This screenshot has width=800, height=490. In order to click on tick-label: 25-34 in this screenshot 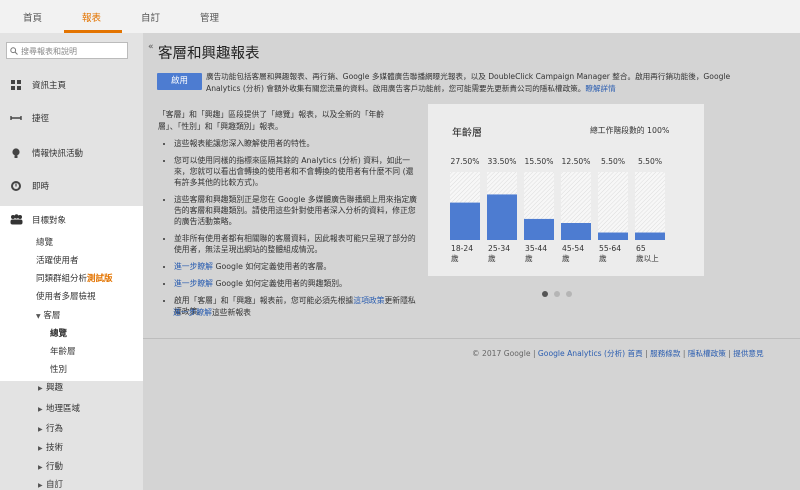, I will do `click(499, 248)`.